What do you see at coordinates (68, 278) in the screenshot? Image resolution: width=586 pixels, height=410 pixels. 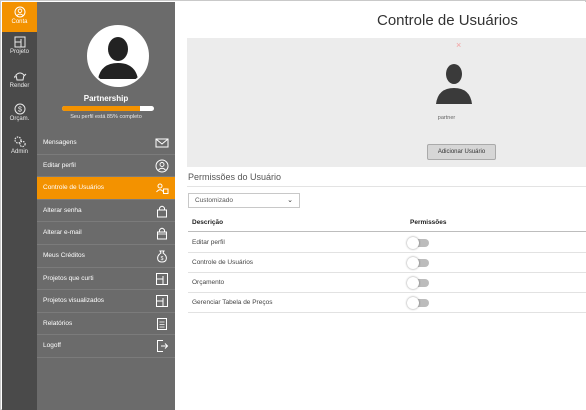 I see `menu-label: Projetos que curti` at bounding box center [68, 278].